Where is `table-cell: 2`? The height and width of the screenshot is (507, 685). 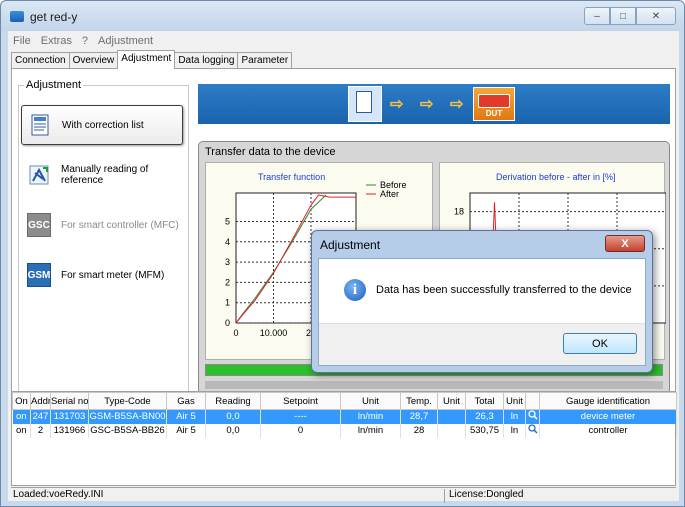 table-cell: 2 is located at coordinates (40, 430).